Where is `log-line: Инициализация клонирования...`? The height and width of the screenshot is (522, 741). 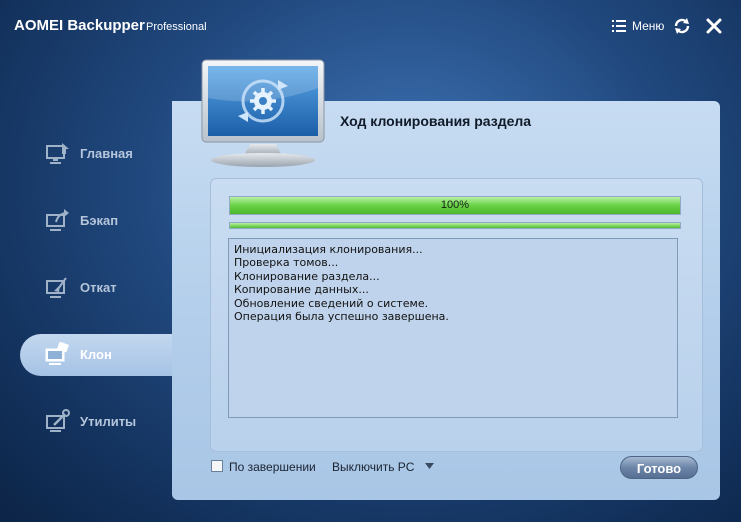 log-line: Инициализация клонирования... is located at coordinates (328, 249).